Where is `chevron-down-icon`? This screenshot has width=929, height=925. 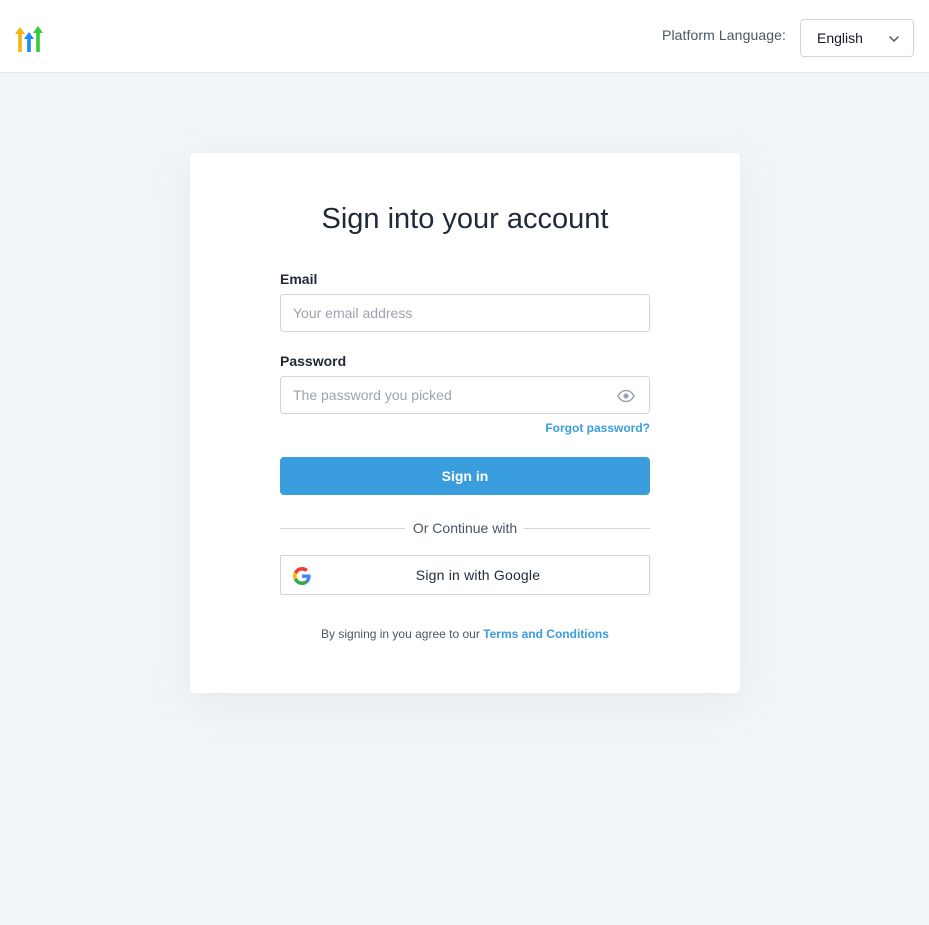
chevron-down-icon is located at coordinates (894, 39).